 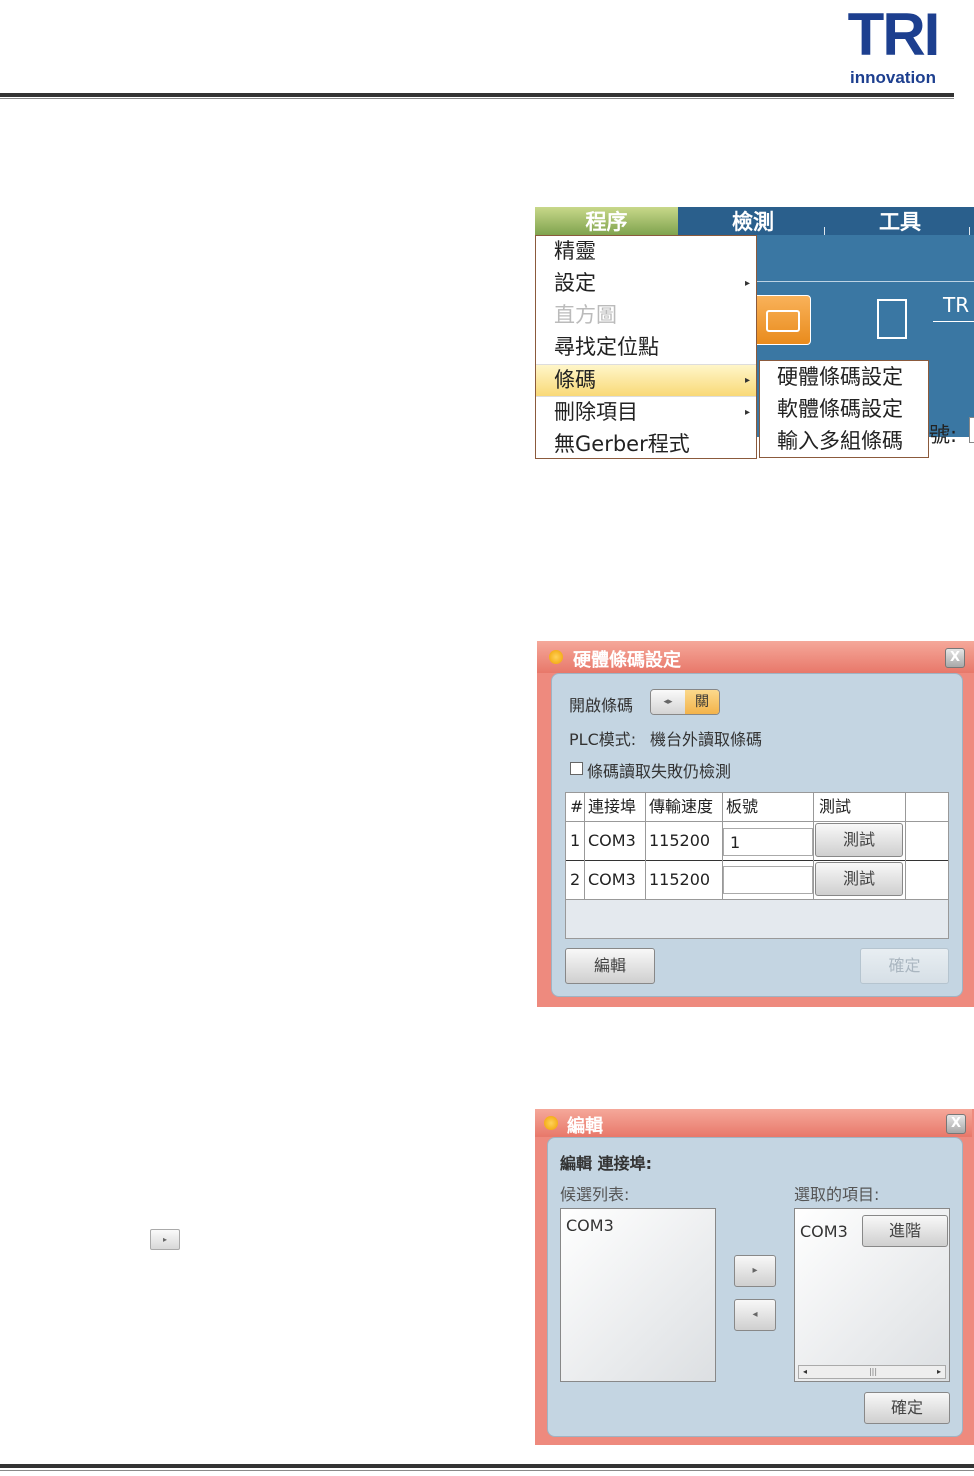 I want to click on scroll-left-icon: ◂, so click(x=805, y=1372).